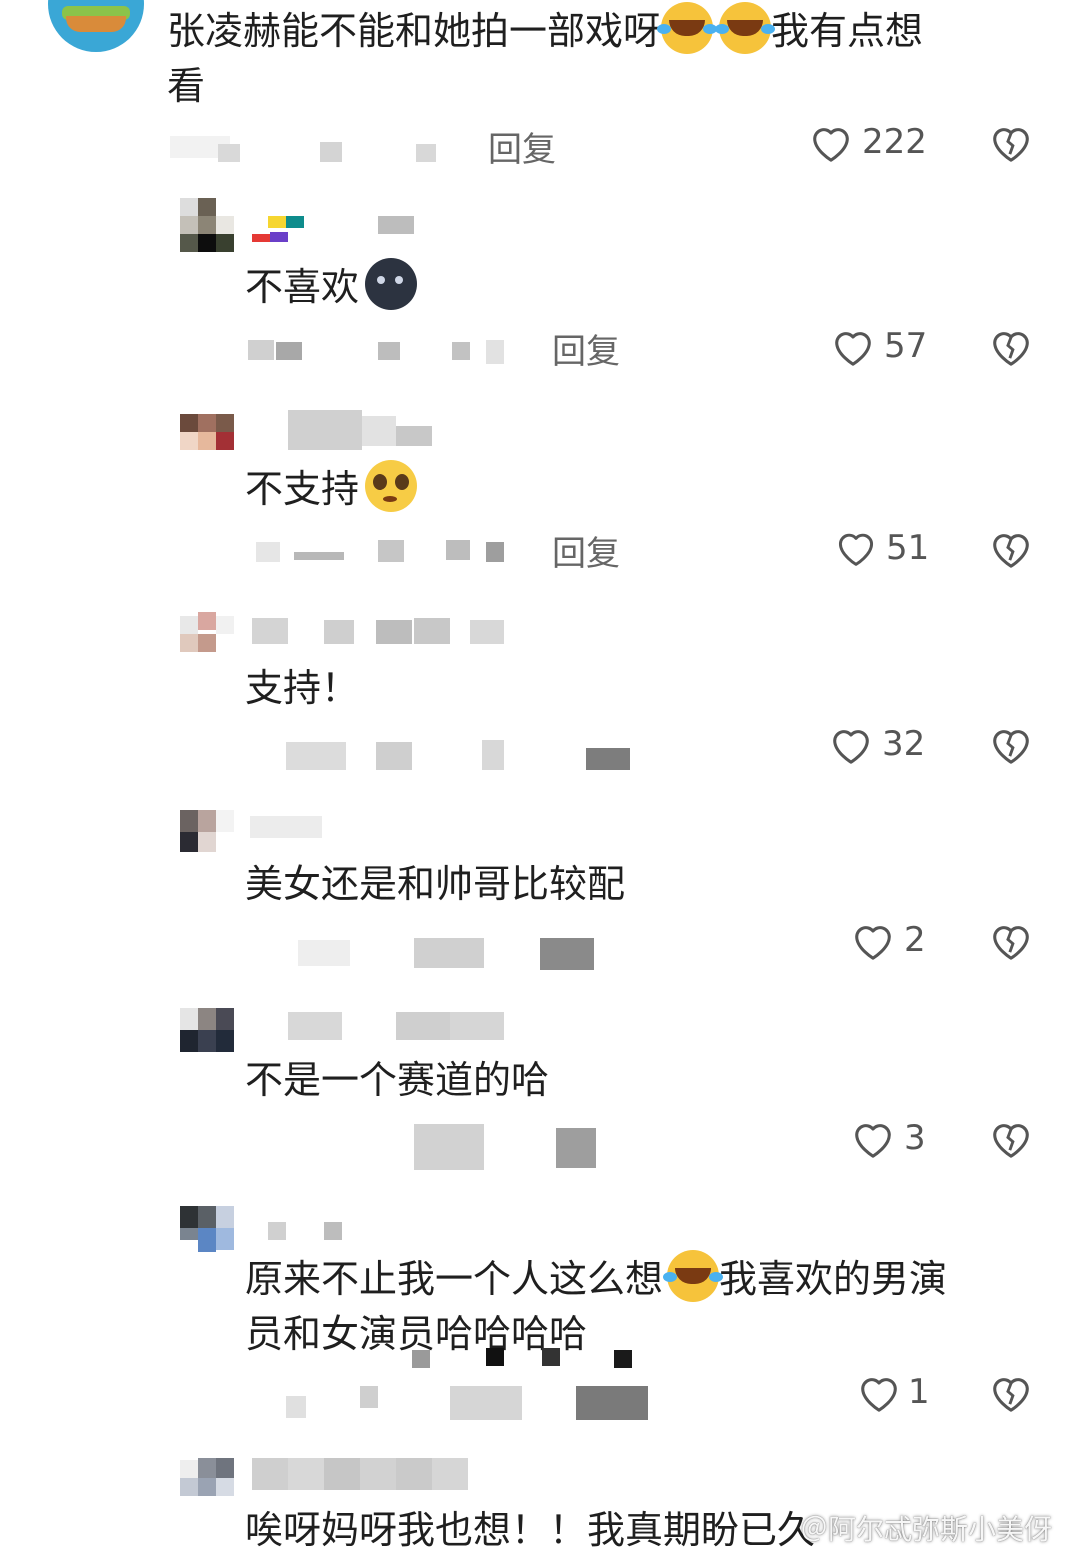  I want to click on like-count: 2, so click(915, 940).